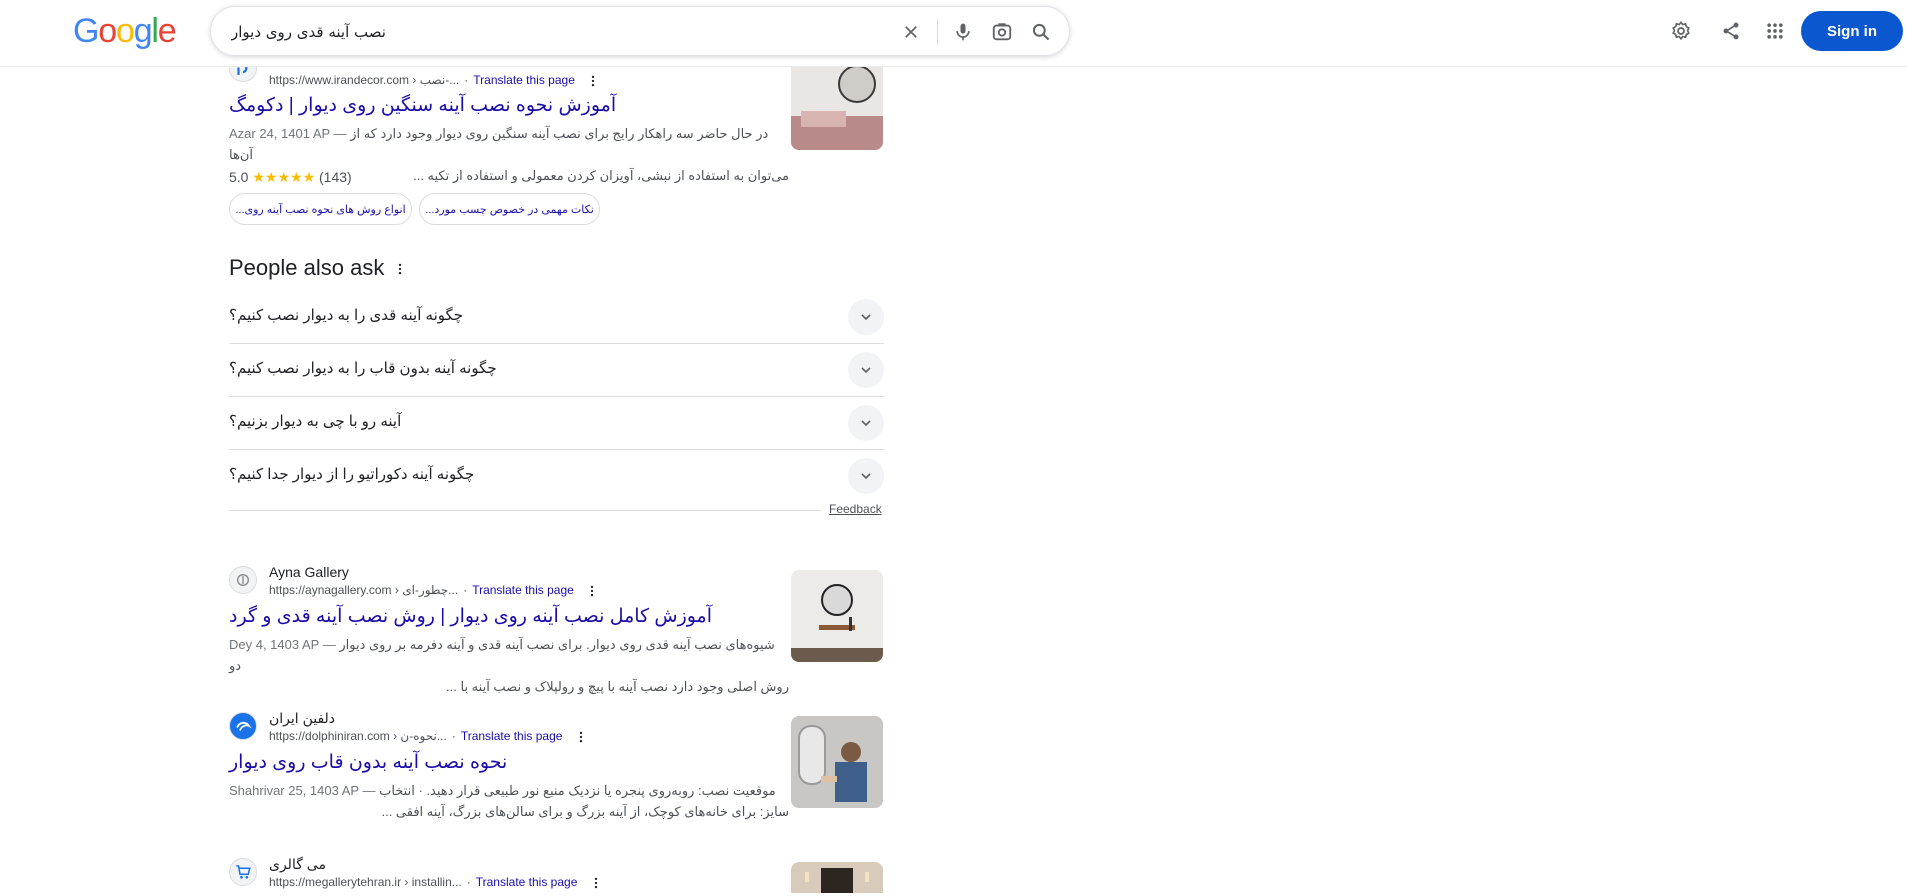 The height and width of the screenshot is (896, 1907). Describe the element at coordinates (937, 32) in the screenshot. I see `search-divider` at that location.